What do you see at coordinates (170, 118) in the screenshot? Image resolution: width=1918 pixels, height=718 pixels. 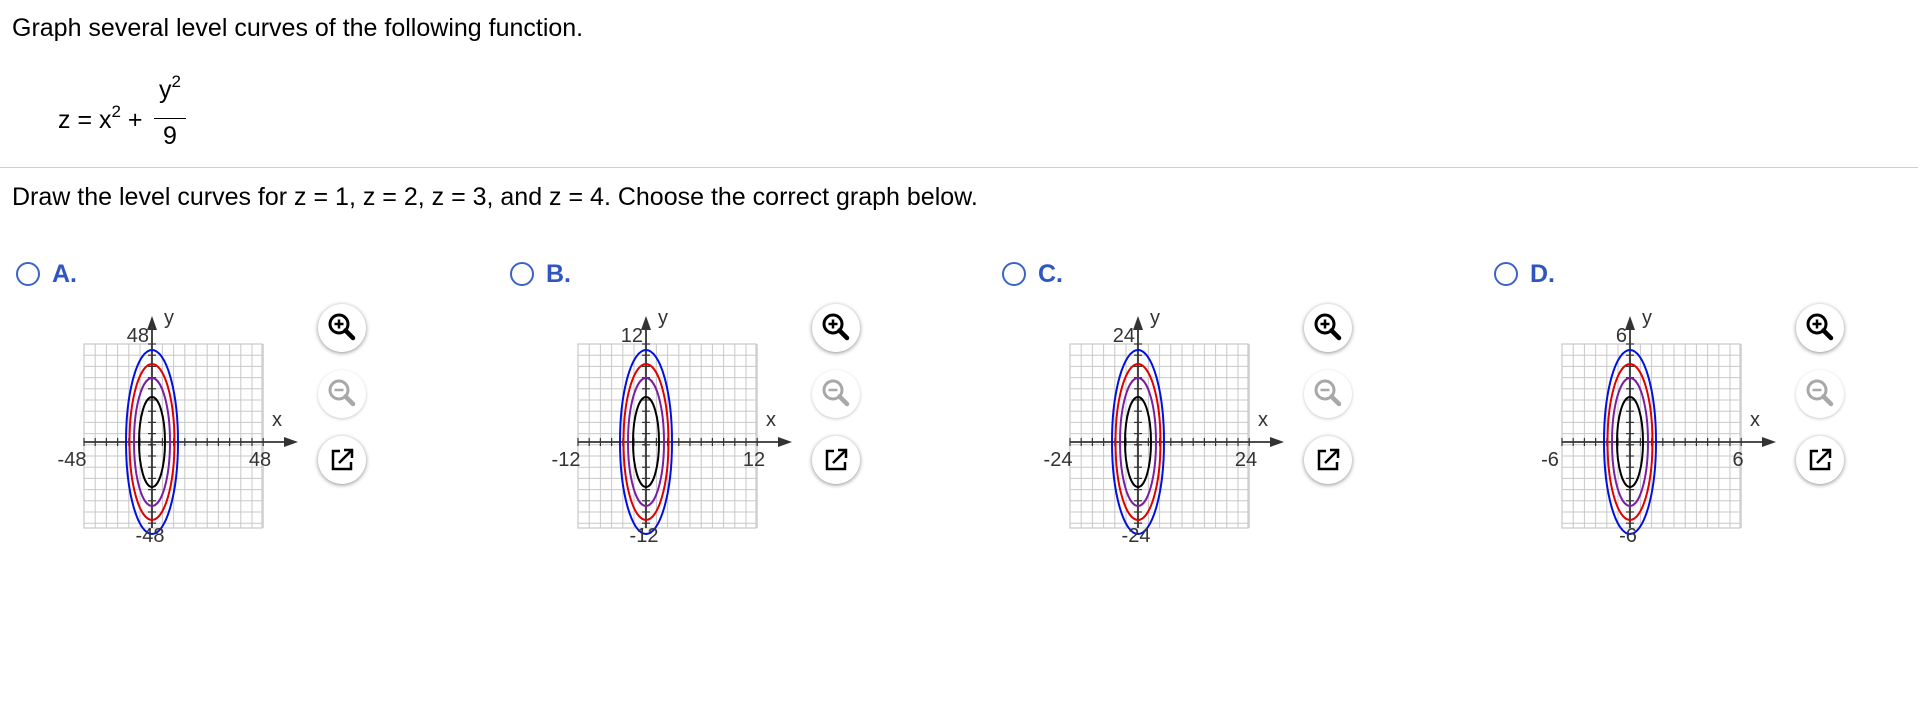 I see `fraction-bar` at bounding box center [170, 118].